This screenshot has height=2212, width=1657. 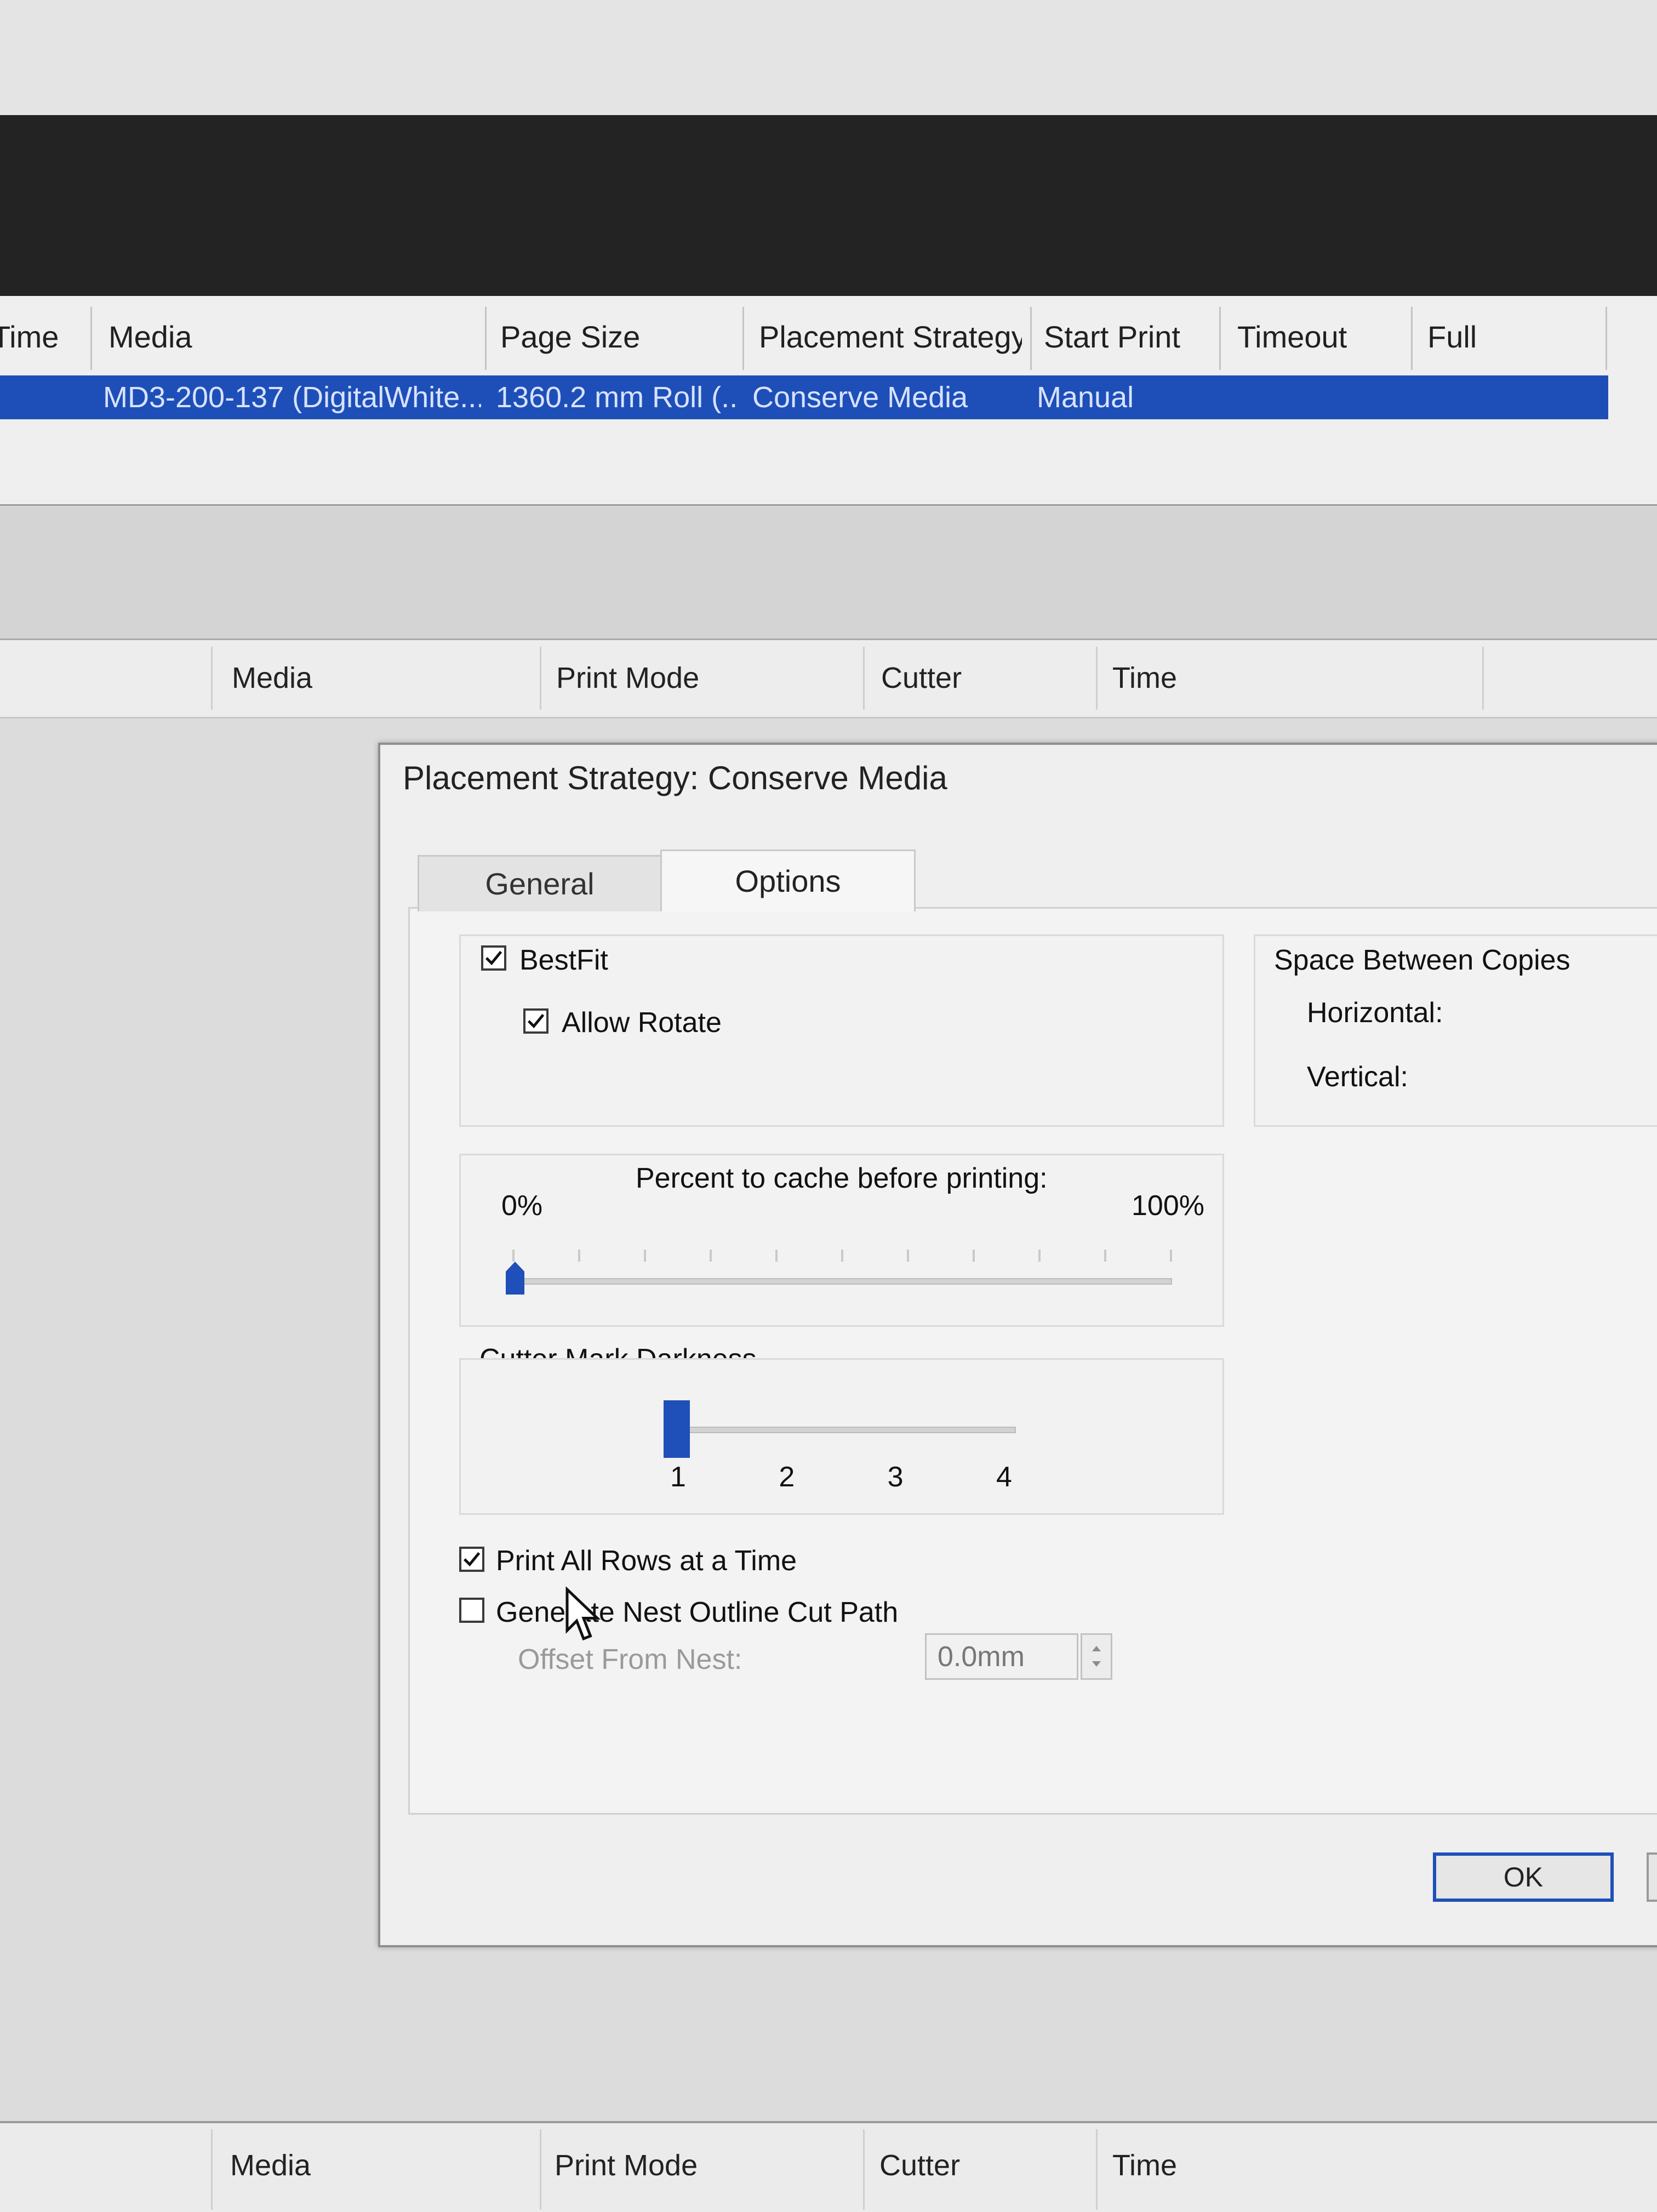 I want to click on horizontal-label: Horizontal:, so click(x=1375, y=1013).